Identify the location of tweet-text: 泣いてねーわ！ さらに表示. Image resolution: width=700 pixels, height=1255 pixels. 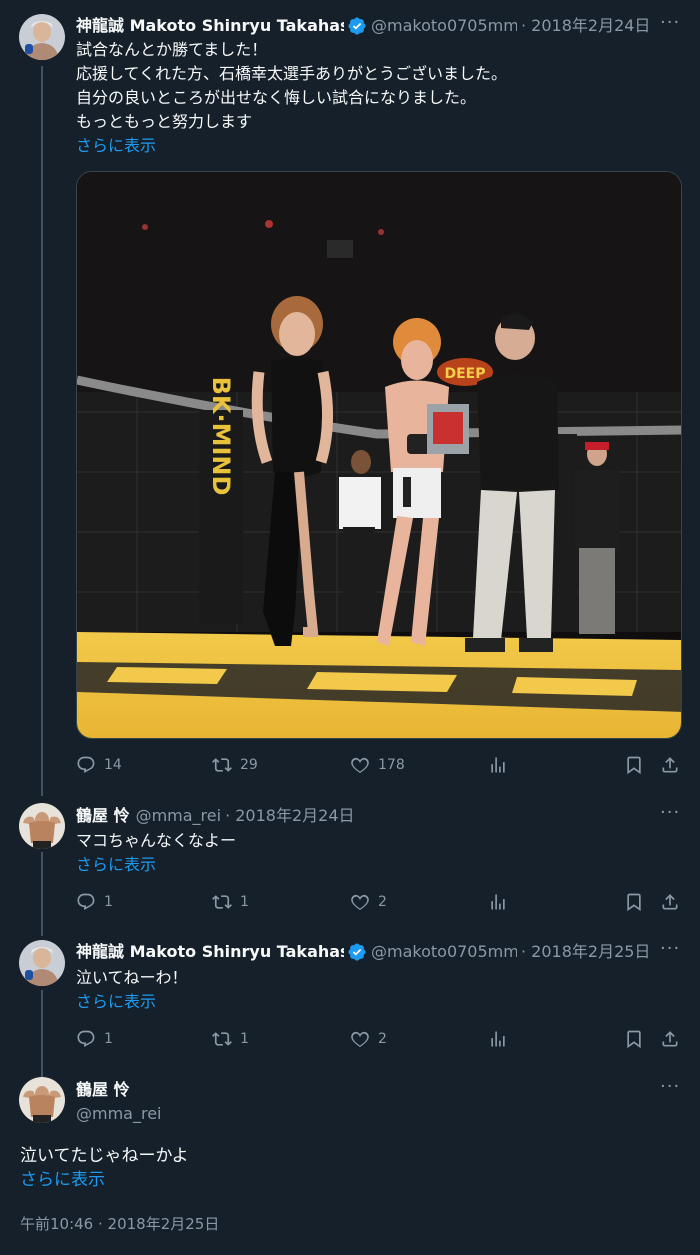
(378, 990).